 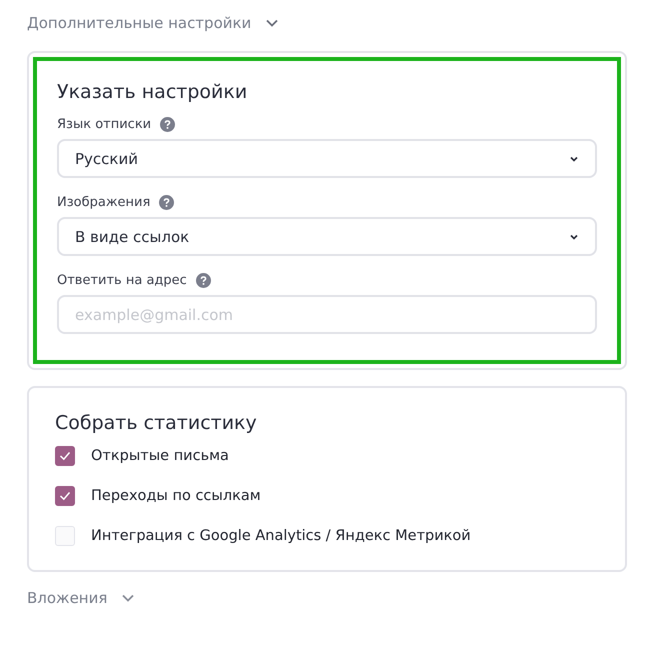 What do you see at coordinates (103, 202) in the screenshot?
I see `field-label: Изображения` at bounding box center [103, 202].